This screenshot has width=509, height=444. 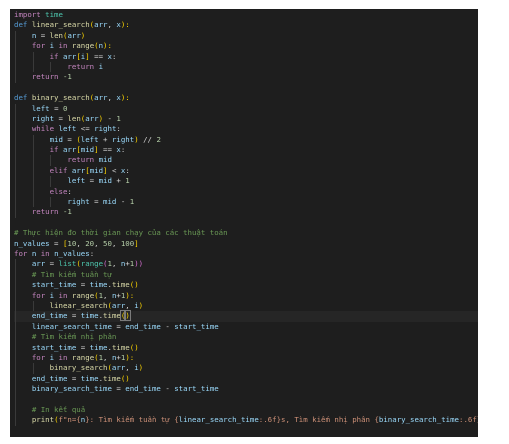 What do you see at coordinates (101, 66) in the screenshot?
I see `token: i` at bounding box center [101, 66].